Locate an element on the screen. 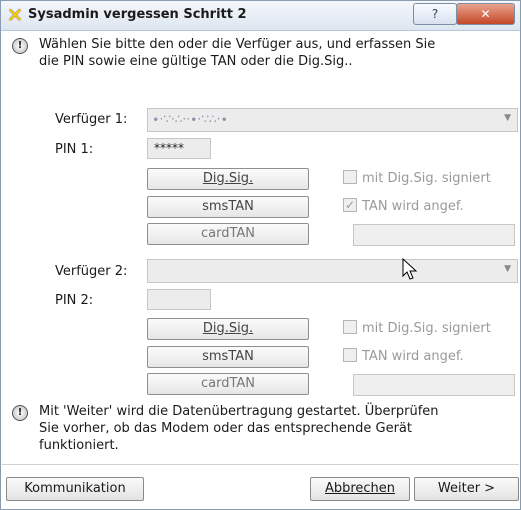  verfueger-1-digsig-button: Dig.Sig. is located at coordinates (228, 179).